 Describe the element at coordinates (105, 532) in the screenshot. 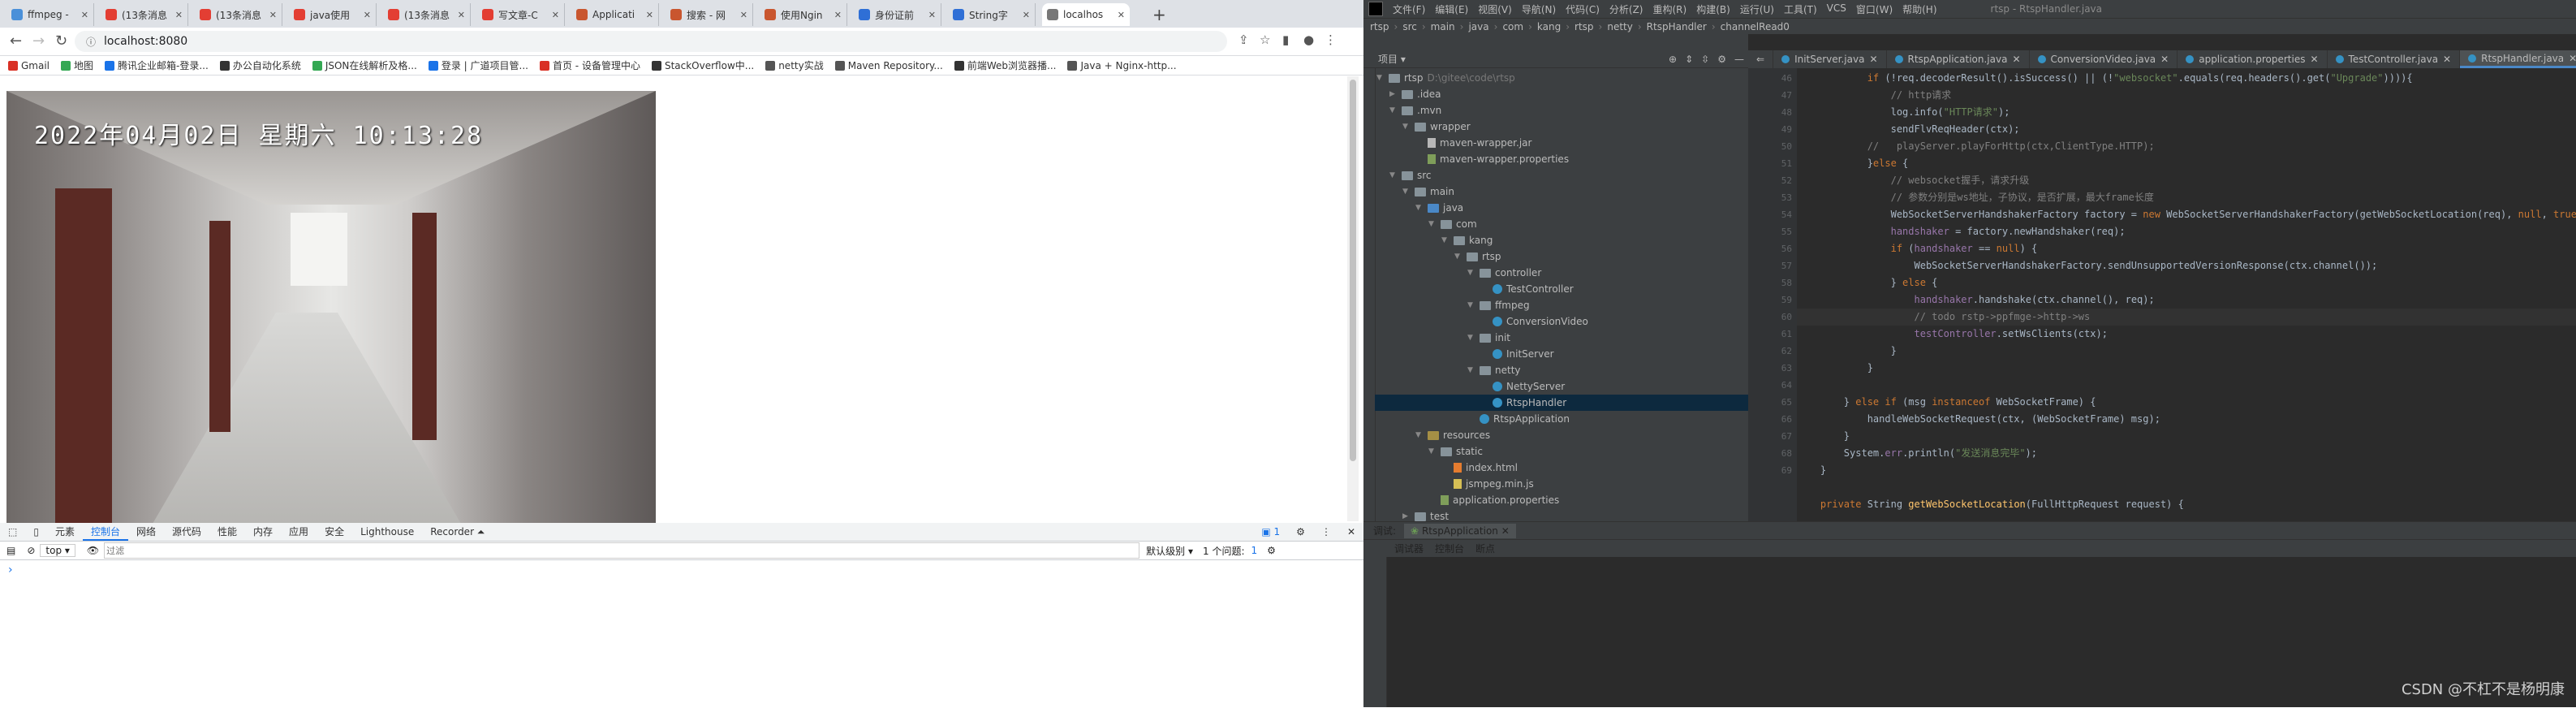

I see `devtools-tab: 控制台` at that location.